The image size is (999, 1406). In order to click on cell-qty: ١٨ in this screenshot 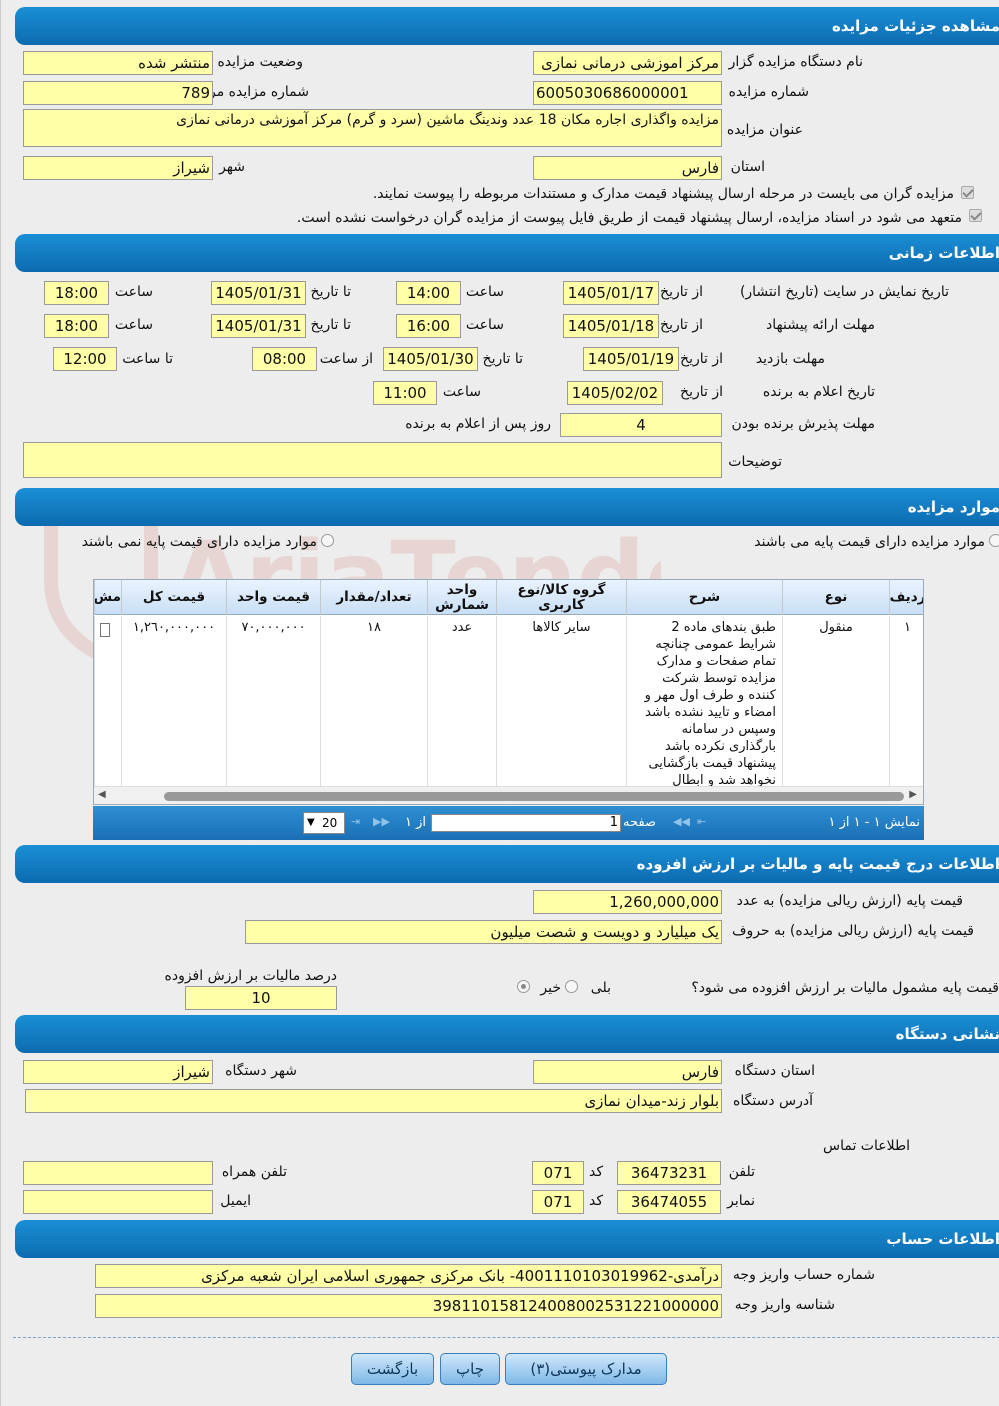, I will do `click(373, 701)`.